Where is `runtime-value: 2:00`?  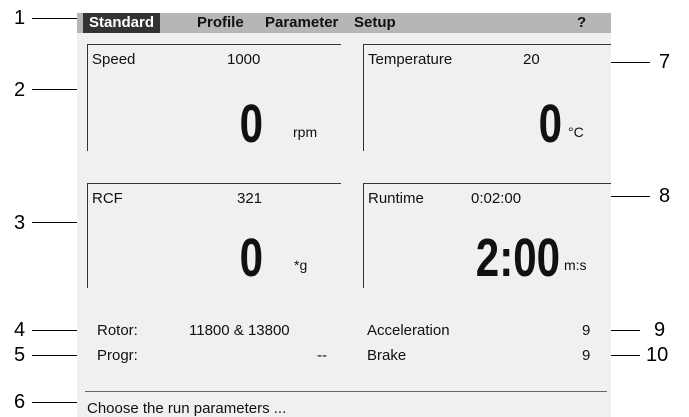
runtime-value: 2:00 is located at coordinates (517, 258).